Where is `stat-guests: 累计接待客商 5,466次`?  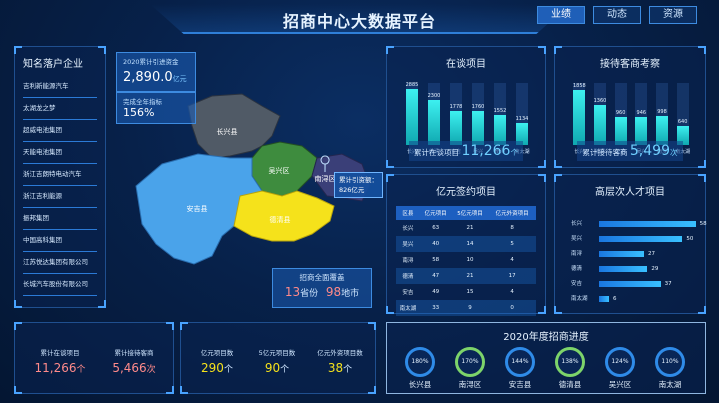 stat-guests: 累计接待客商 5,466次 is located at coordinates (134, 361).